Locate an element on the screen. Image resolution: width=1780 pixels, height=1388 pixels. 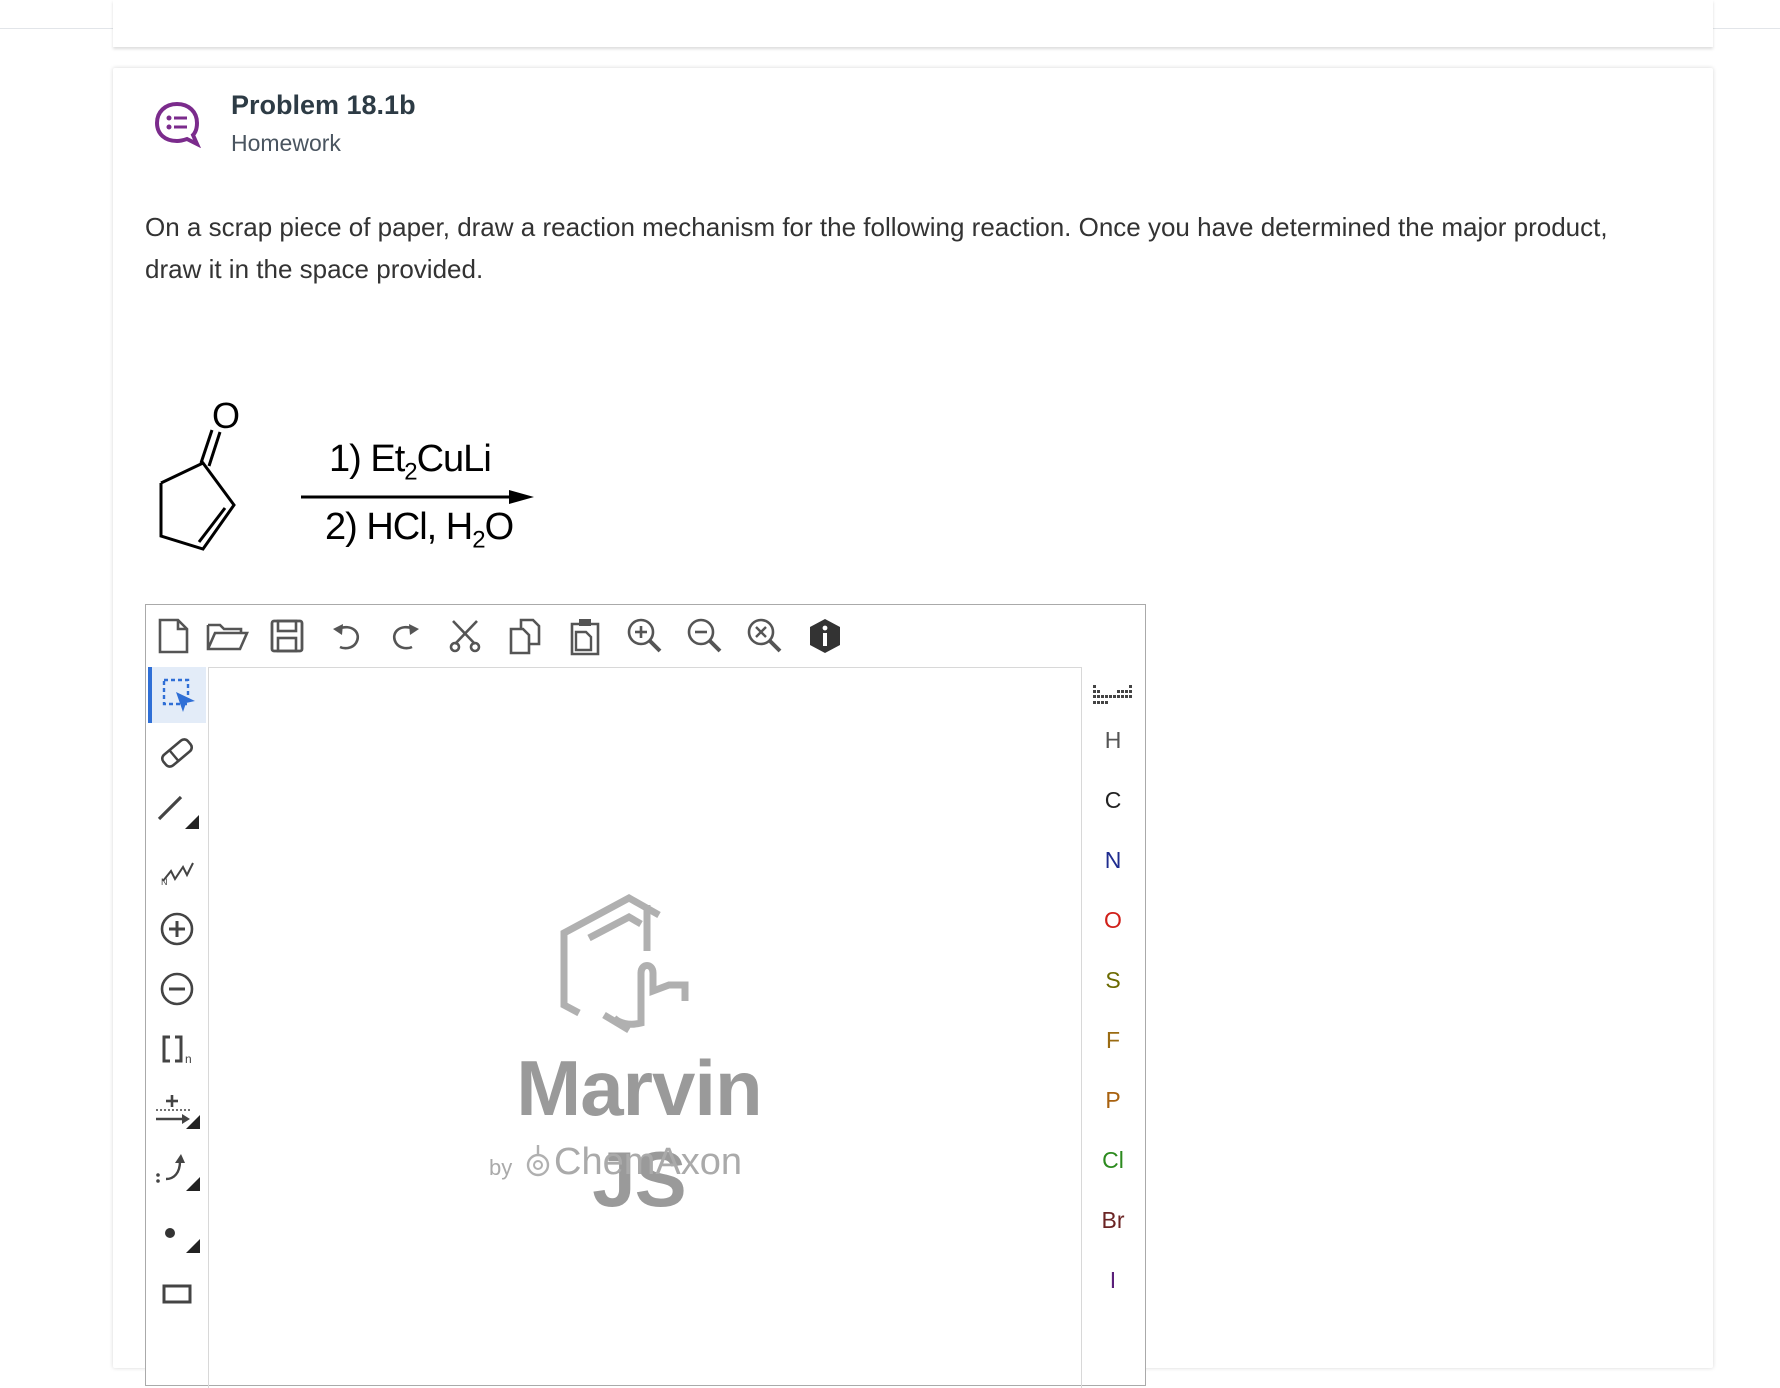
electron-flow-icon is located at coordinates (176, 1171).